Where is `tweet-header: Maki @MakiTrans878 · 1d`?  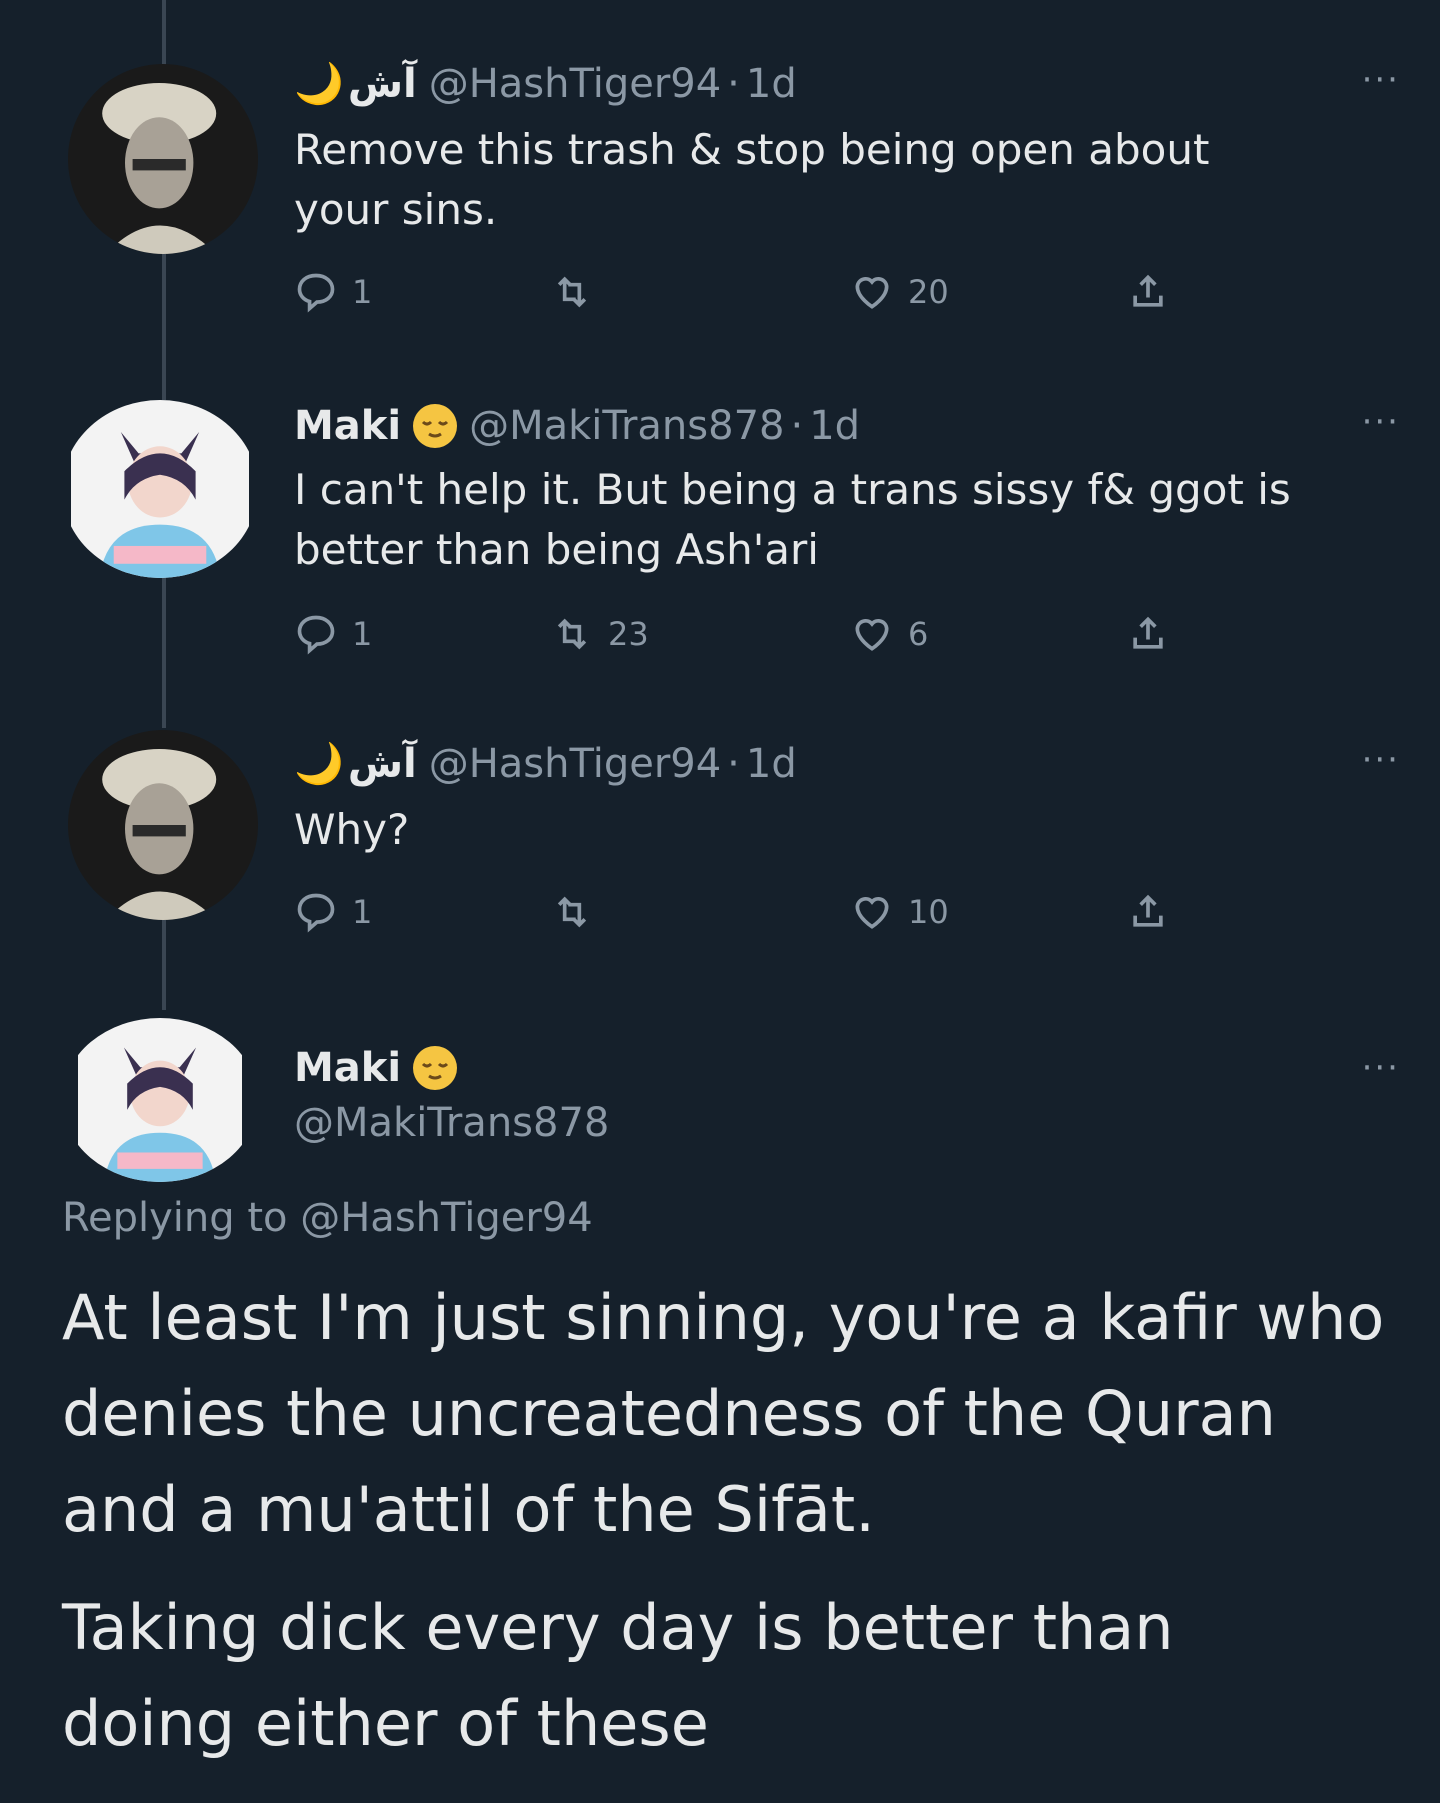 tweet-header: Maki @MakiTrans878 · 1d is located at coordinates (577, 426).